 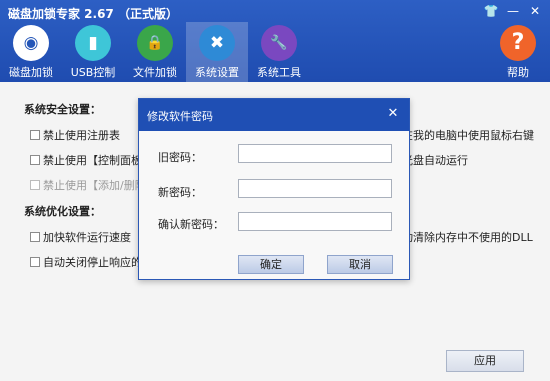 I want to click on checkbox-speed-up: 加快软件运行速度, so click(x=80, y=237).